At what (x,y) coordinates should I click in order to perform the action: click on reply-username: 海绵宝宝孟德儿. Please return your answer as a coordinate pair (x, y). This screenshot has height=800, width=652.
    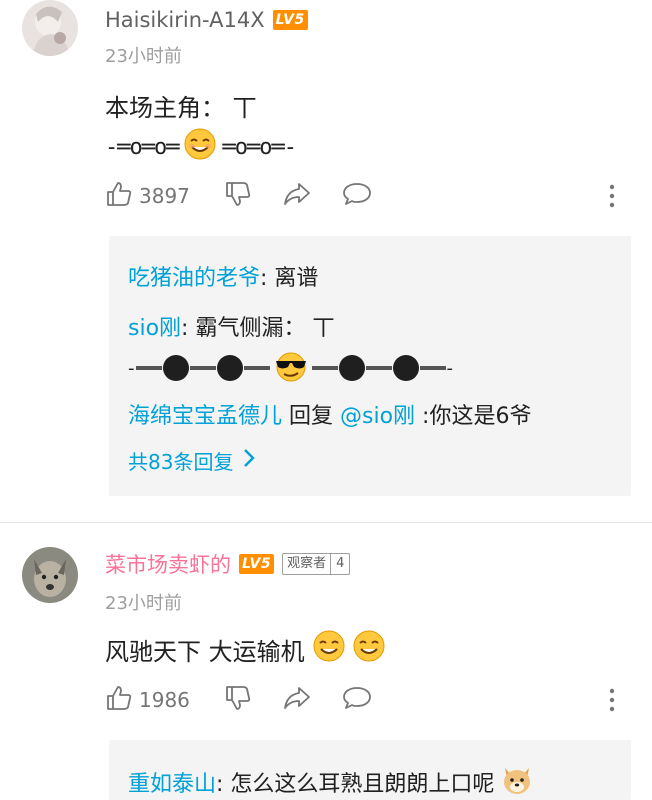
    Looking at the image, I should click on (205, 416).